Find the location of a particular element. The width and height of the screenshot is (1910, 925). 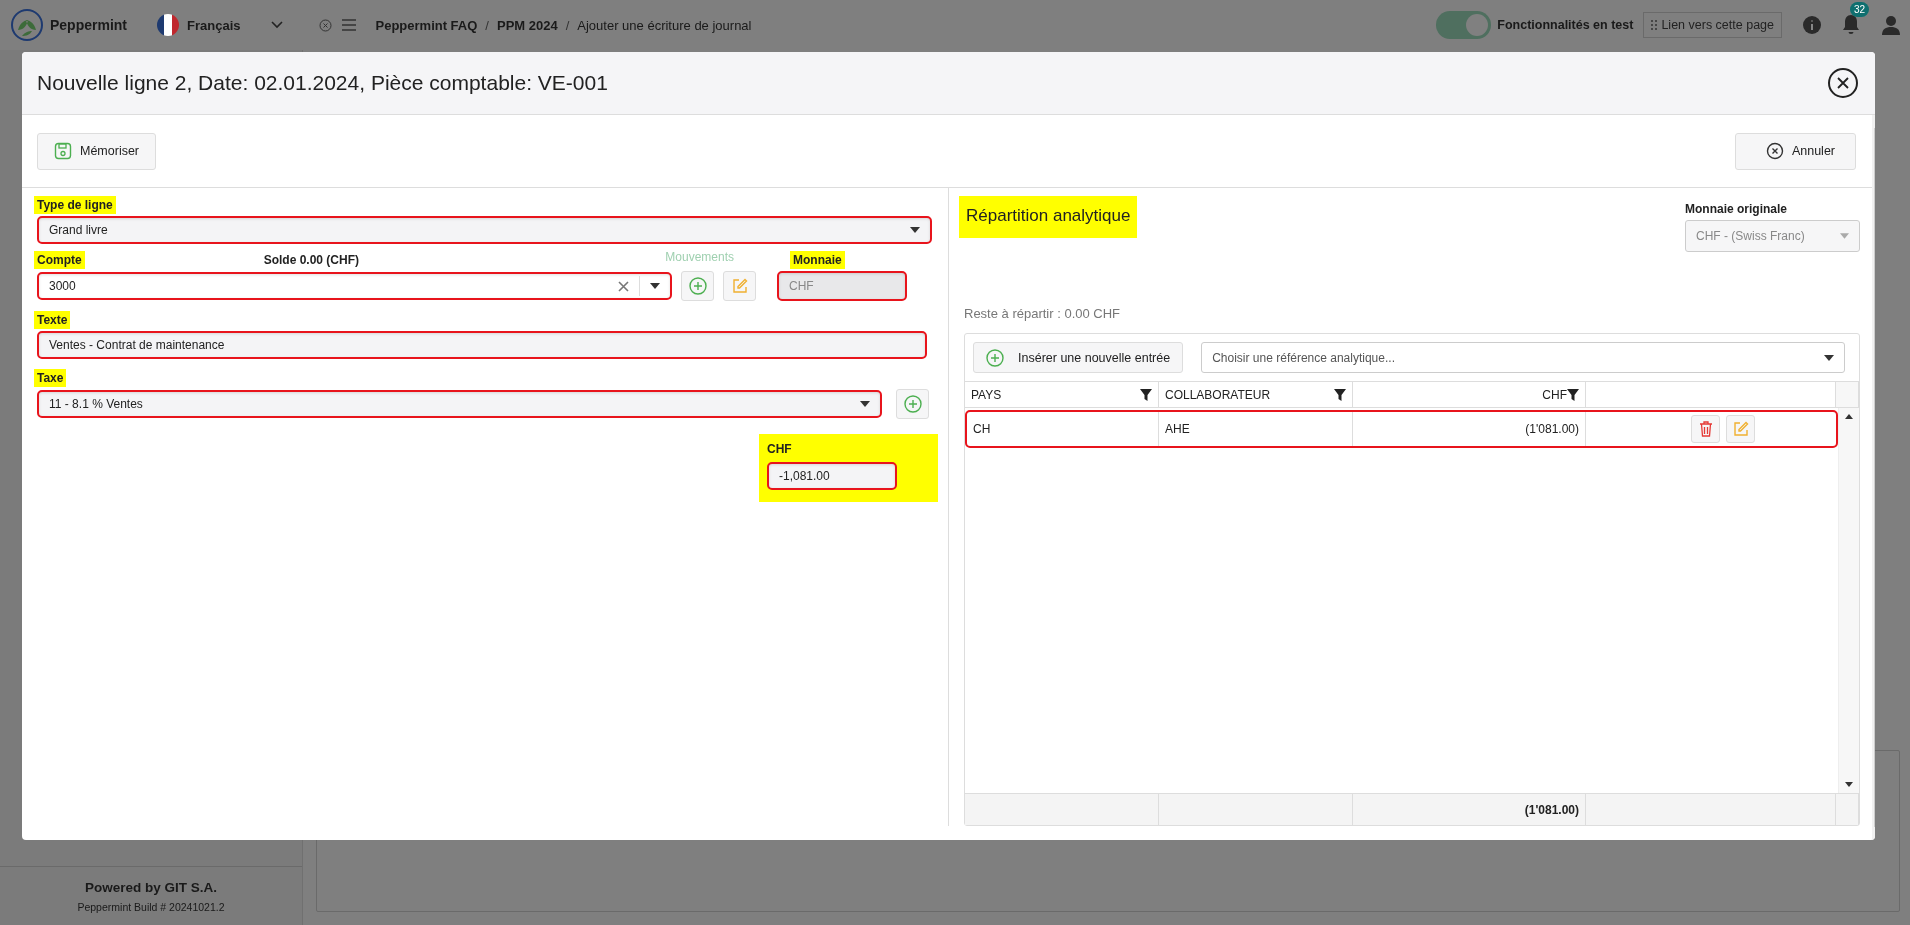

toggle-label: Fonctionnalités en test is located at coordinates (1565, 25).